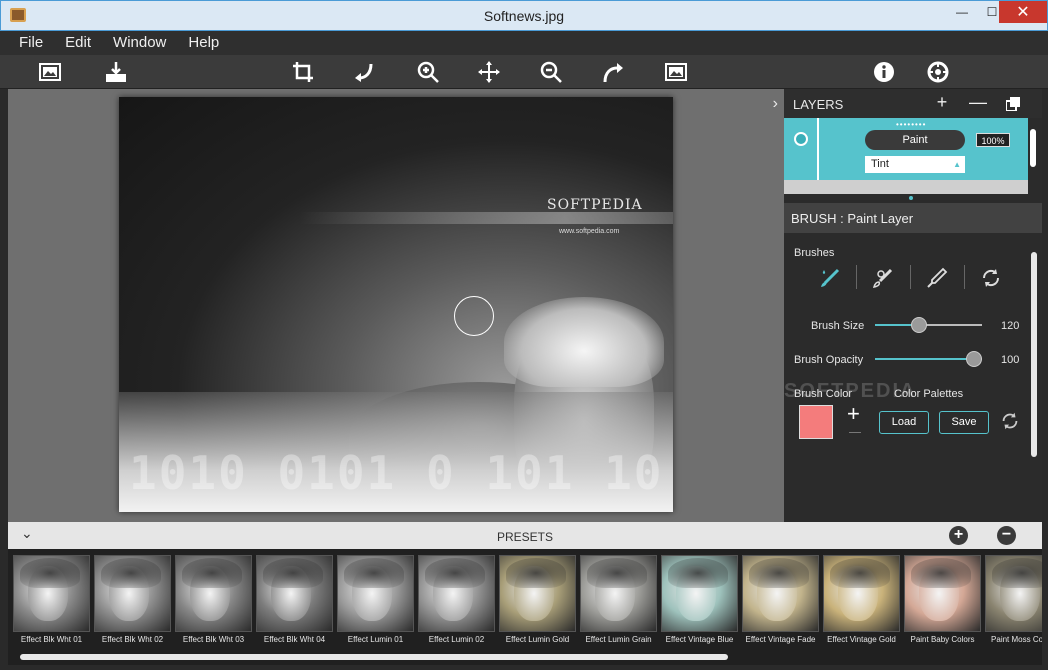  I want to click on preset-name: Effect Vintage Fade, so click(780, 639).